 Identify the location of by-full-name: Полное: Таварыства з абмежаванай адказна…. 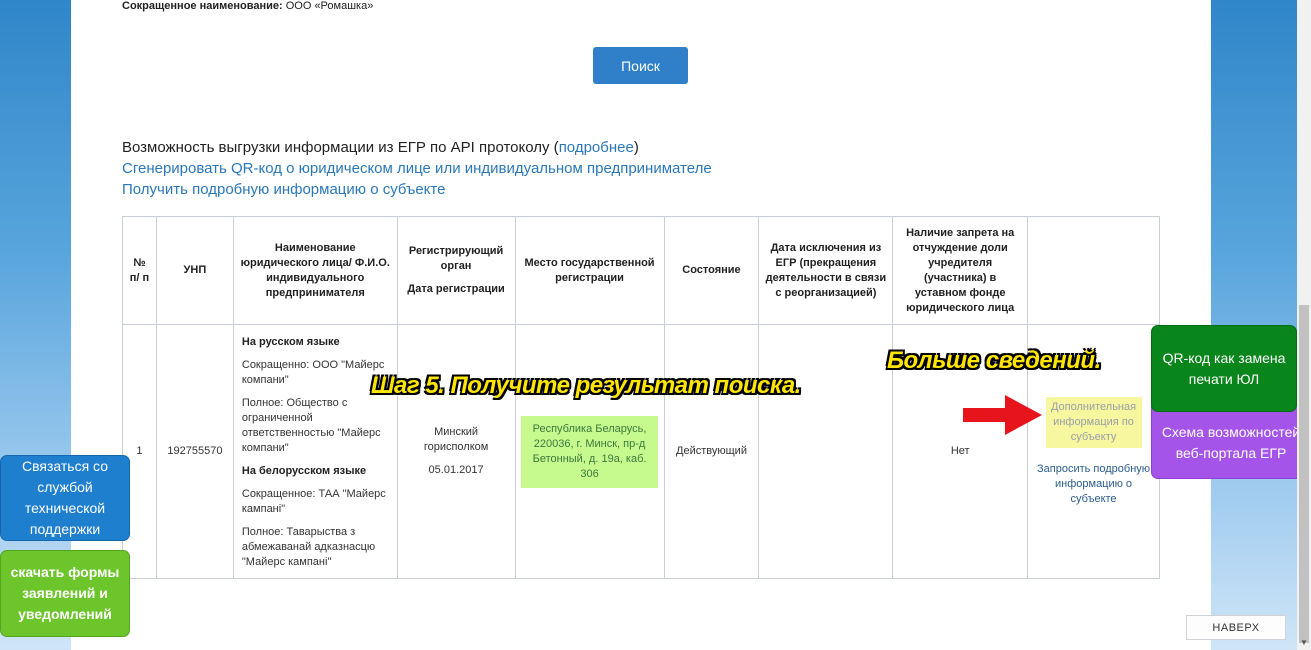
(308, 547).